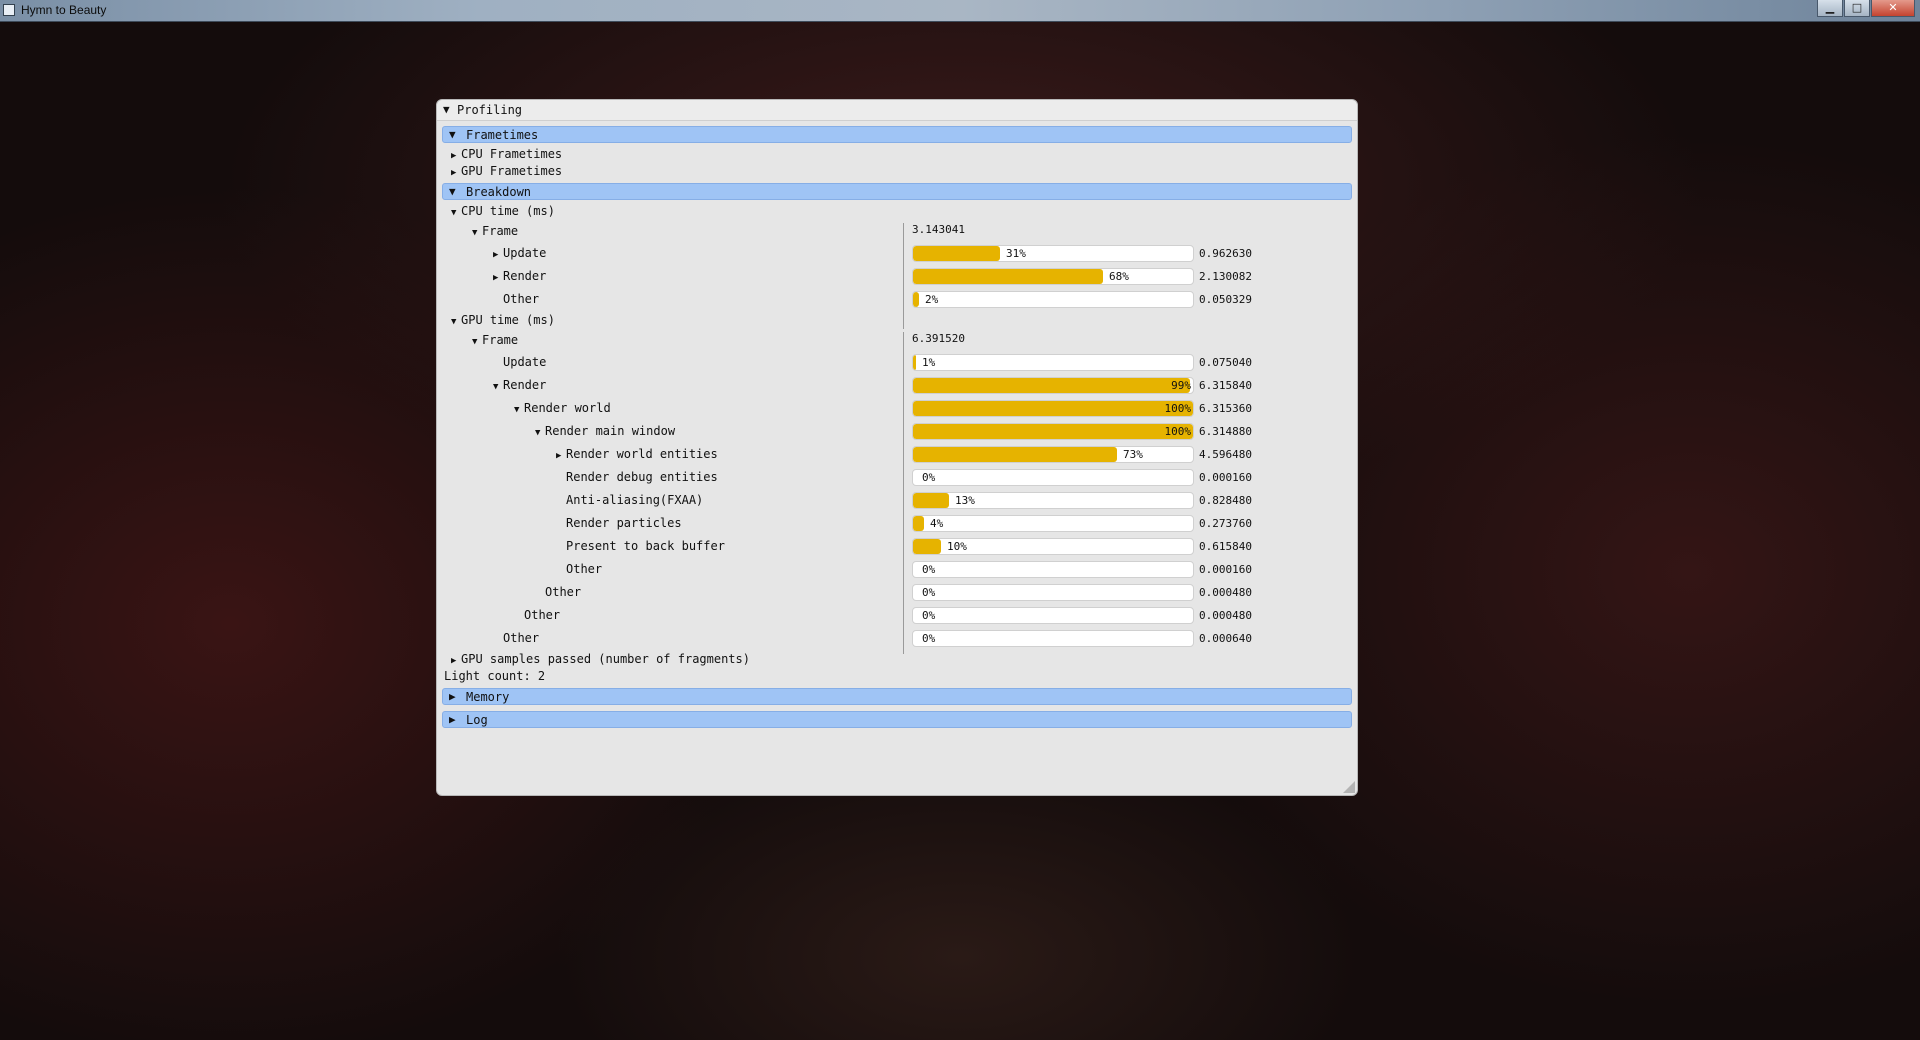 The width and height of the screenshot is (1920, 1040). I want to click on maximize-button: □, so click(1857, 8).